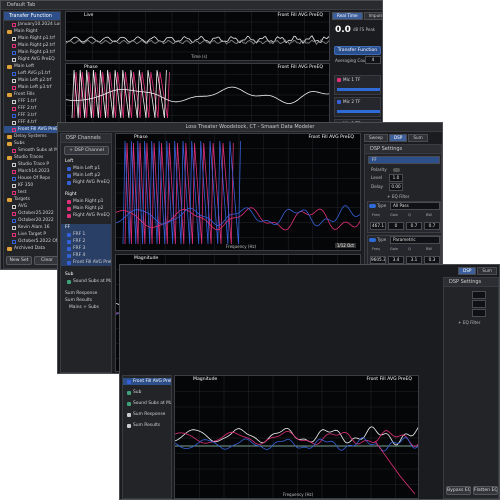  Describe the element at coordinates (86, 255) in the screenshot. I see `group-item: FRF 4` at that location.